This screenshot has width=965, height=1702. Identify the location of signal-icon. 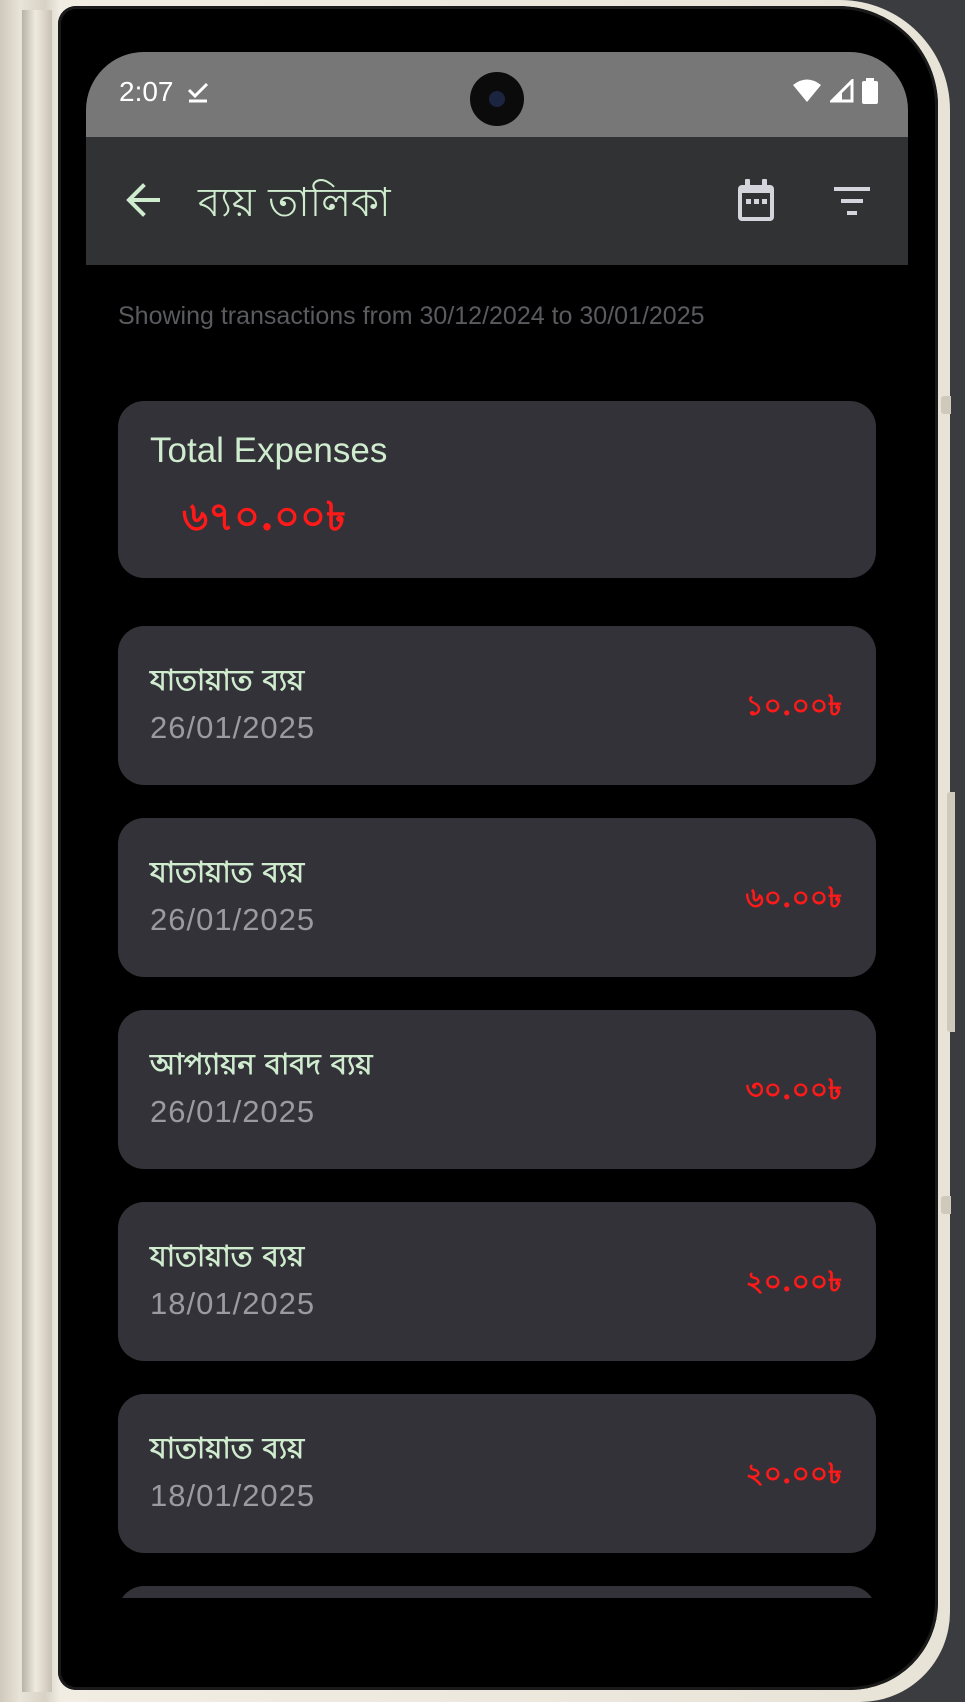
(842, 91).